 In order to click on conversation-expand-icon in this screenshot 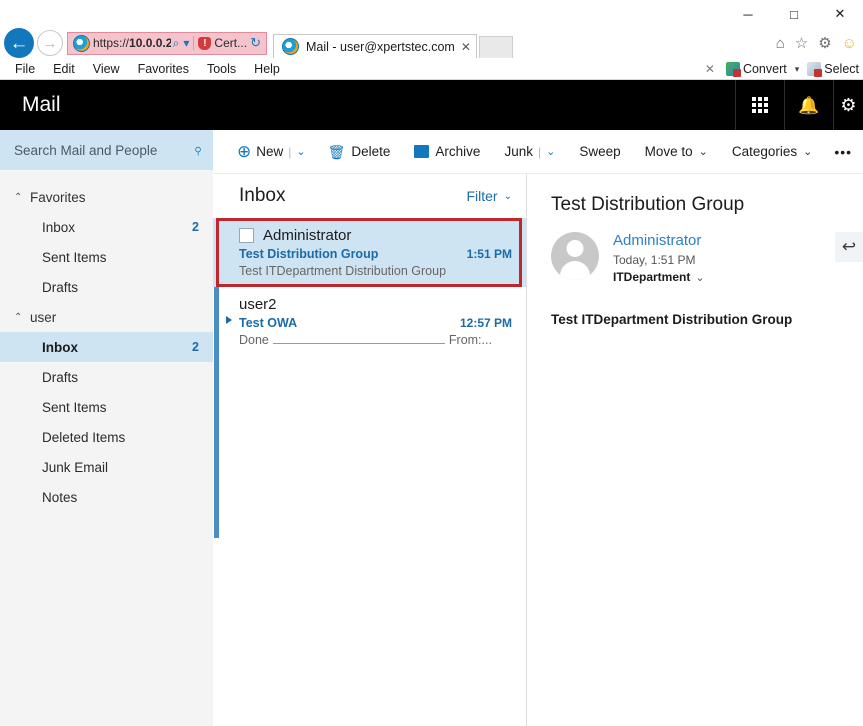, I will do `click(229, 320)`.